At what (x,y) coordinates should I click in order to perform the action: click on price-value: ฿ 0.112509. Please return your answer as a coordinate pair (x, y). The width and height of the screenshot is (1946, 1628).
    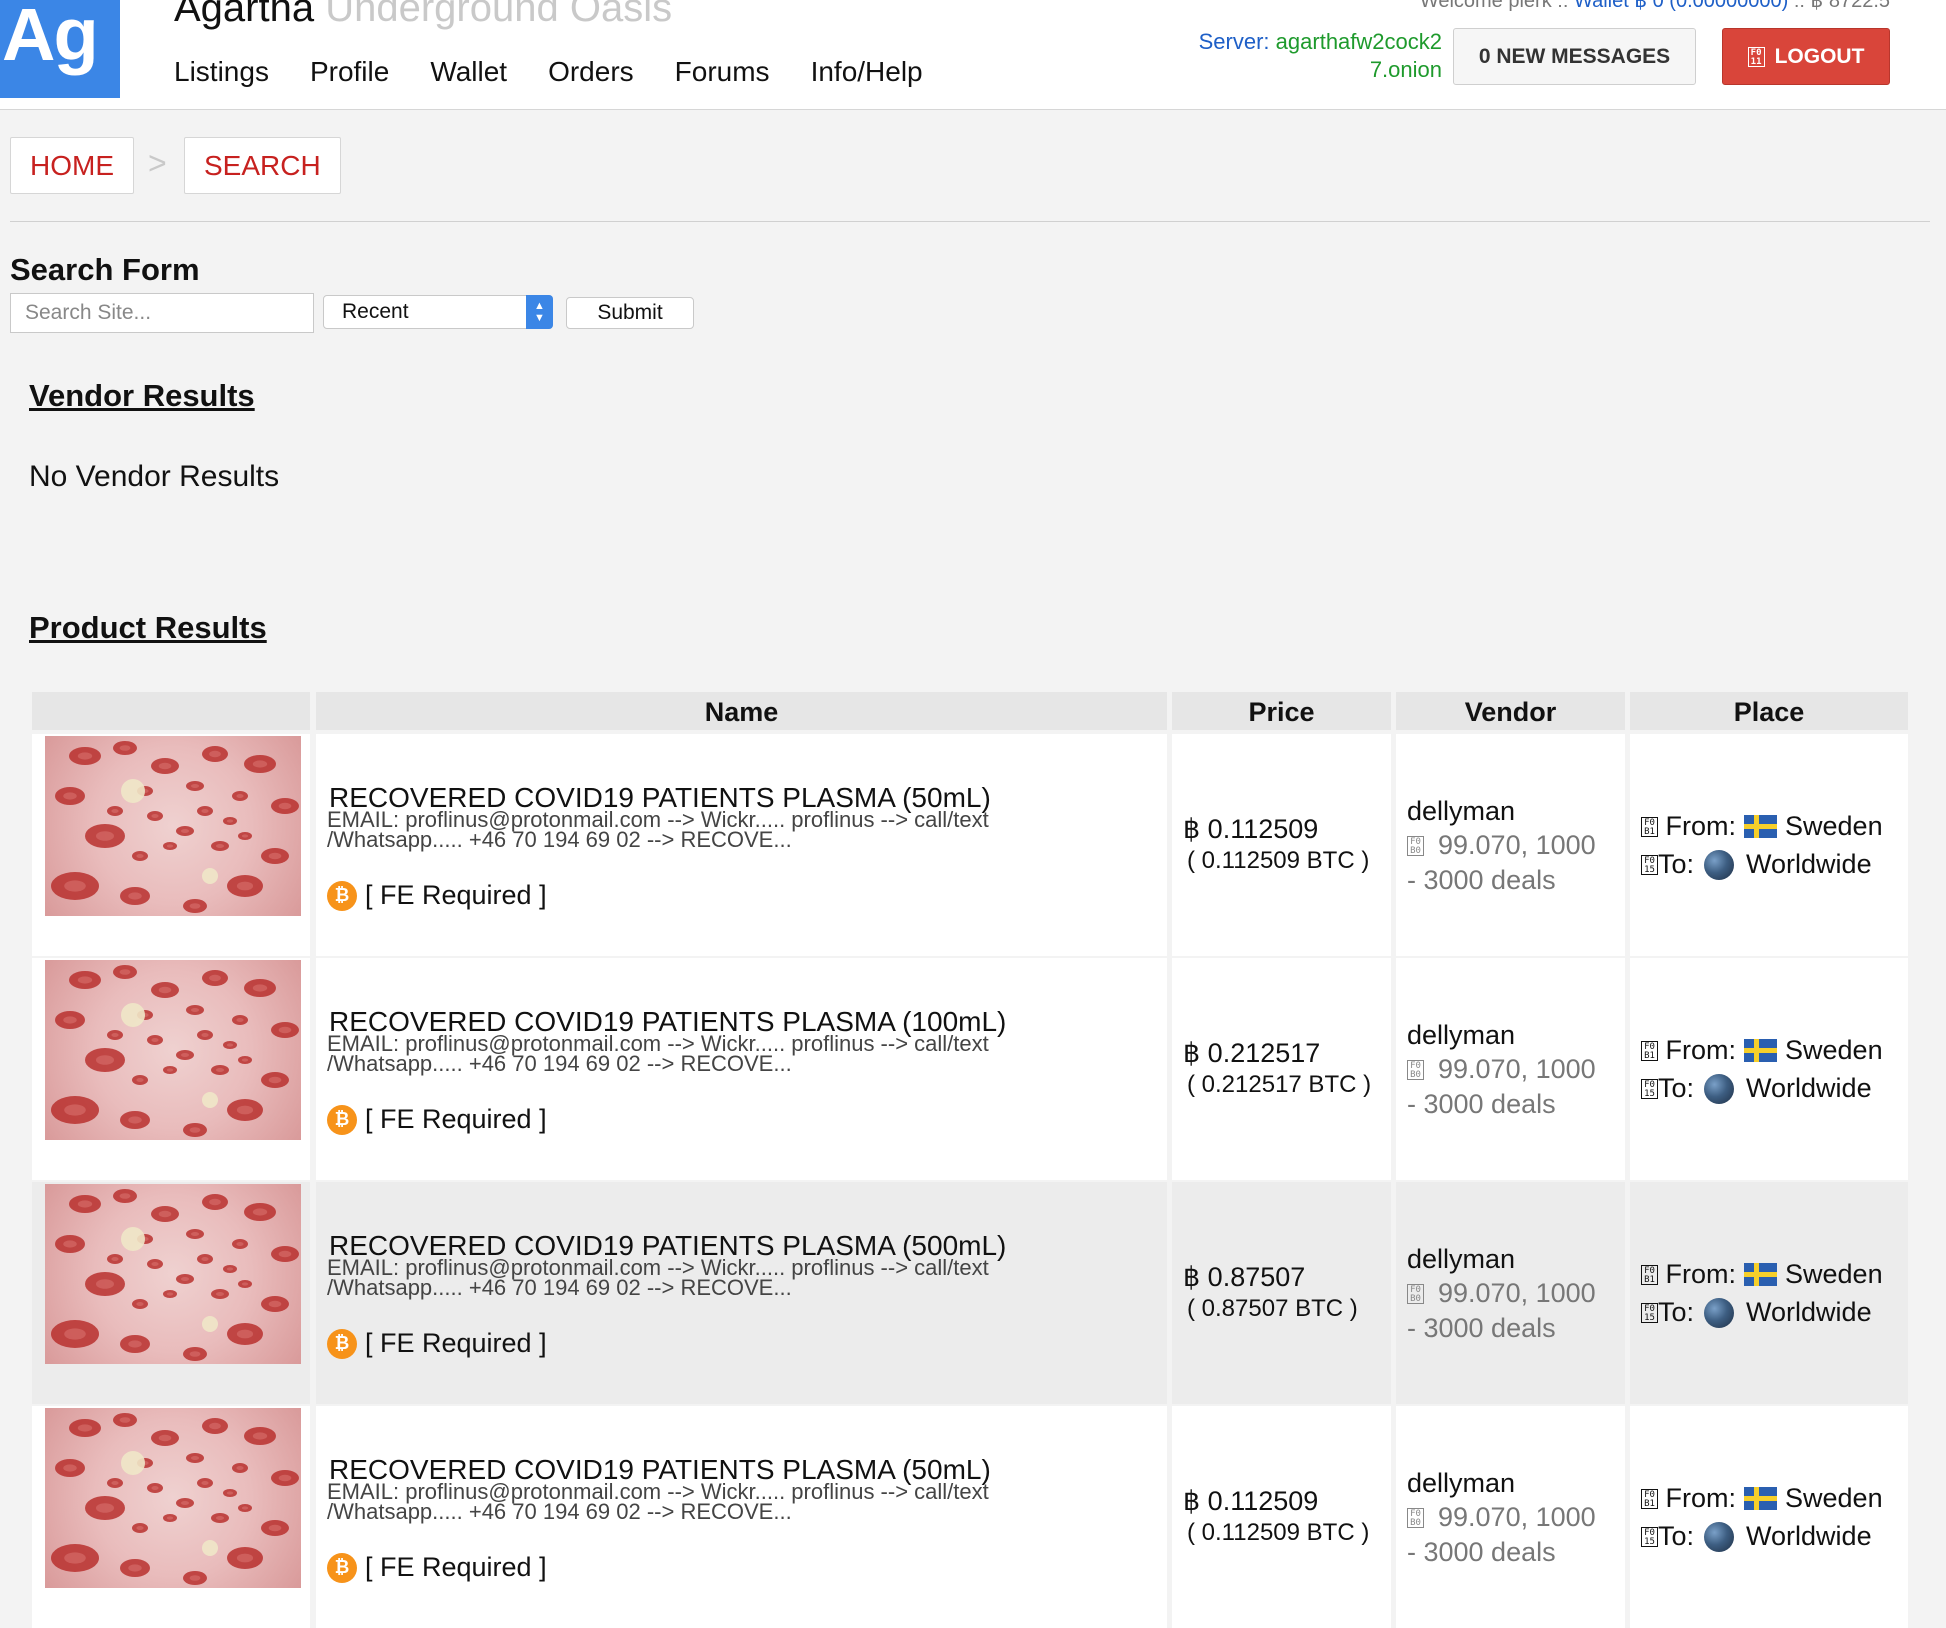
    Looking at the image, I should click on (1251, 829).